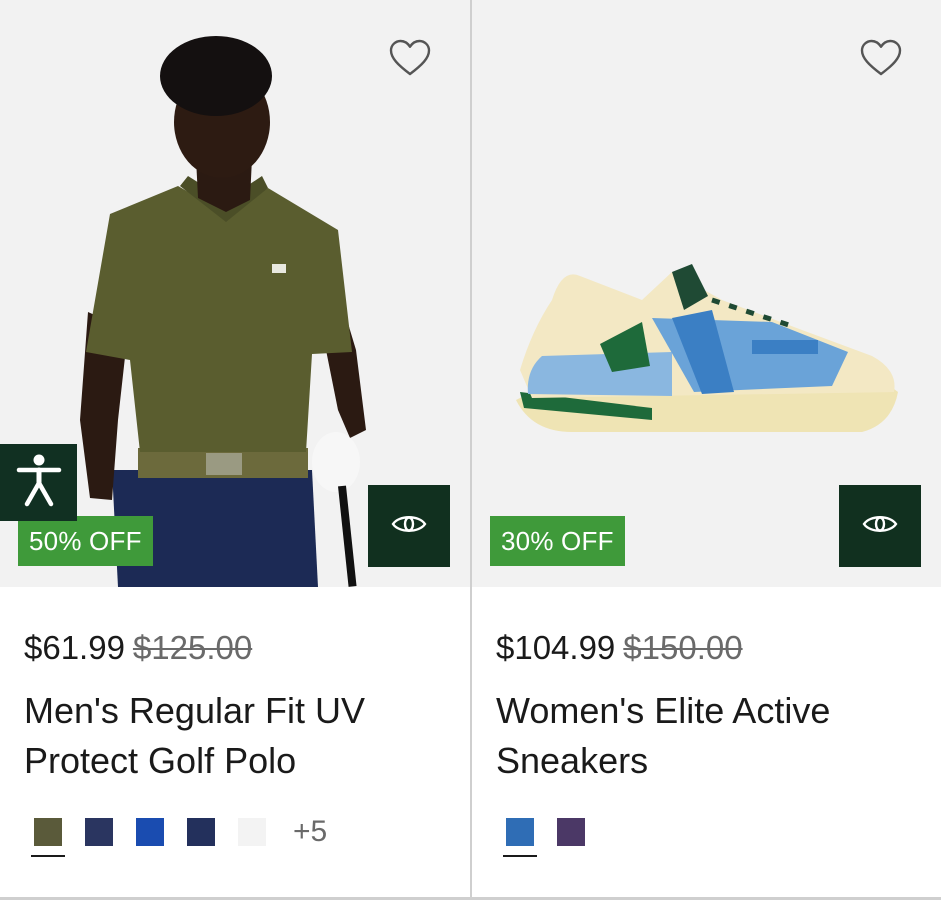  Describe the element at coordinates (619, 648) in the screenshot. I see `price-row: $104.99 $150.00` at that location.